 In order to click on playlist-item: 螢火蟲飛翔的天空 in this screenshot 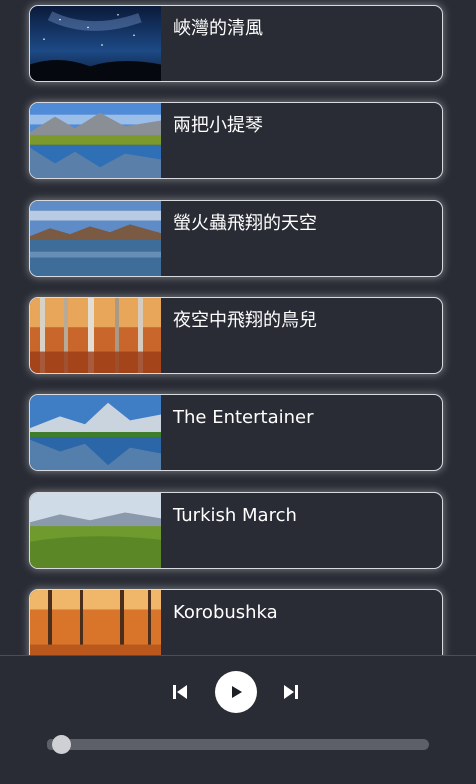, I will do `click(236, 238)`.